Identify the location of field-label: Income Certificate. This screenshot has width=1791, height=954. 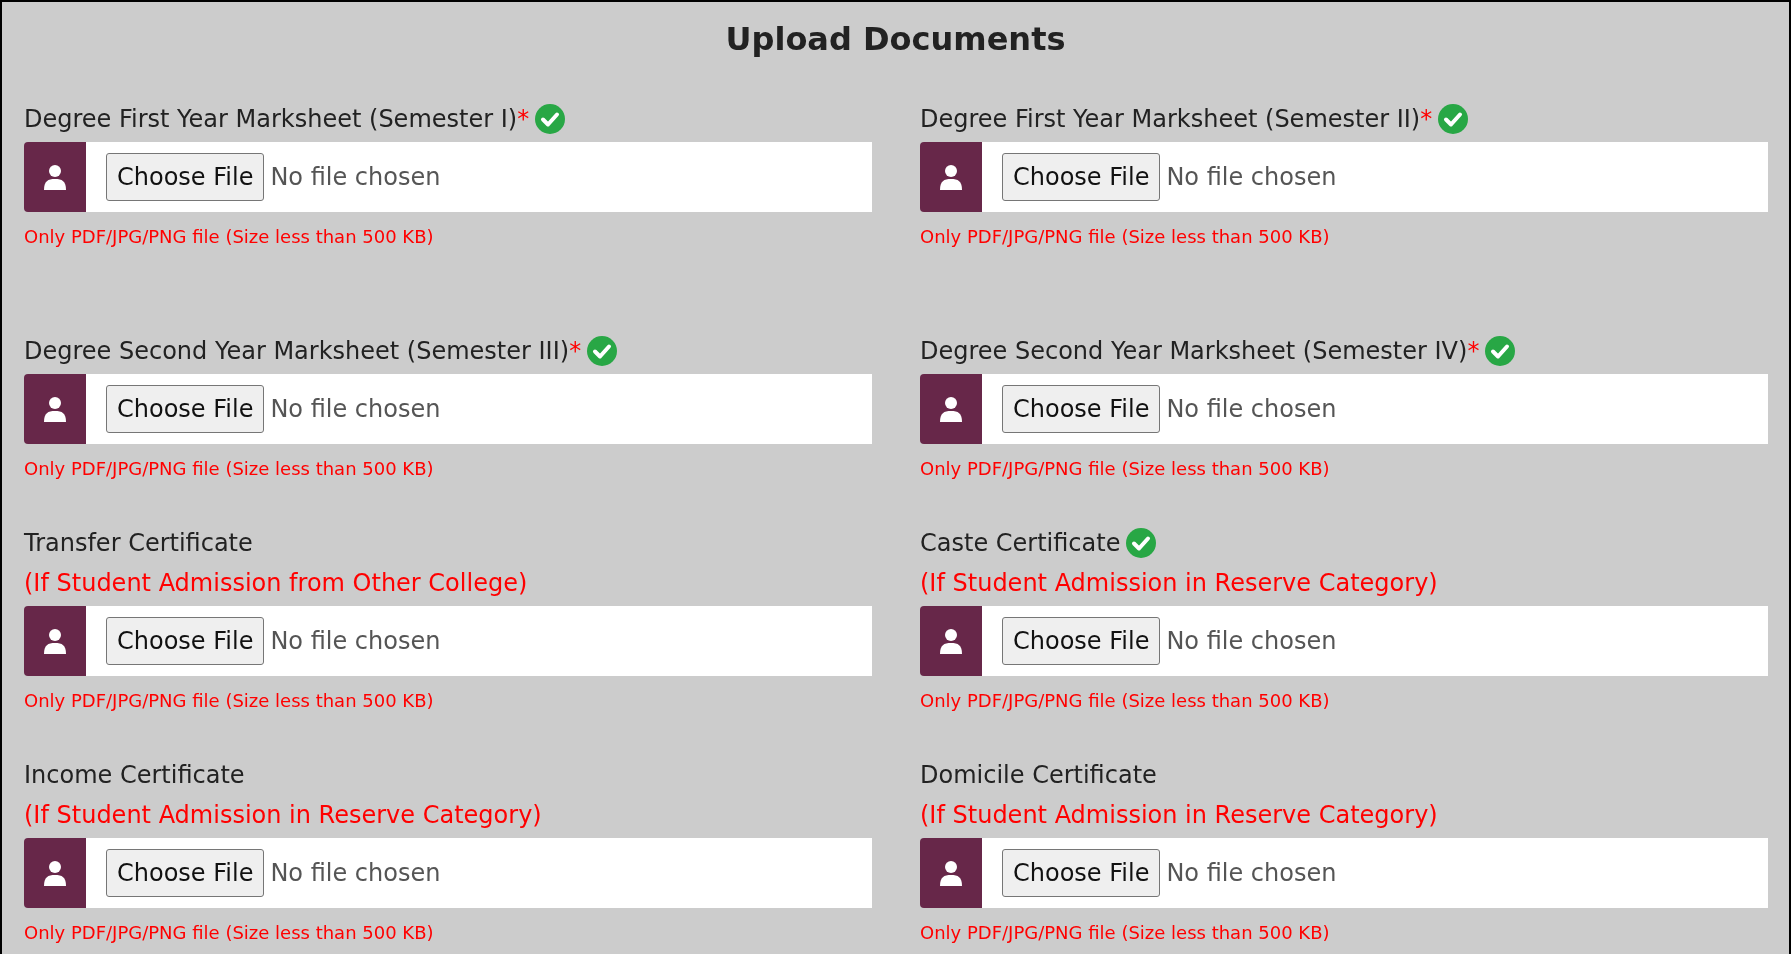
(134, 775).